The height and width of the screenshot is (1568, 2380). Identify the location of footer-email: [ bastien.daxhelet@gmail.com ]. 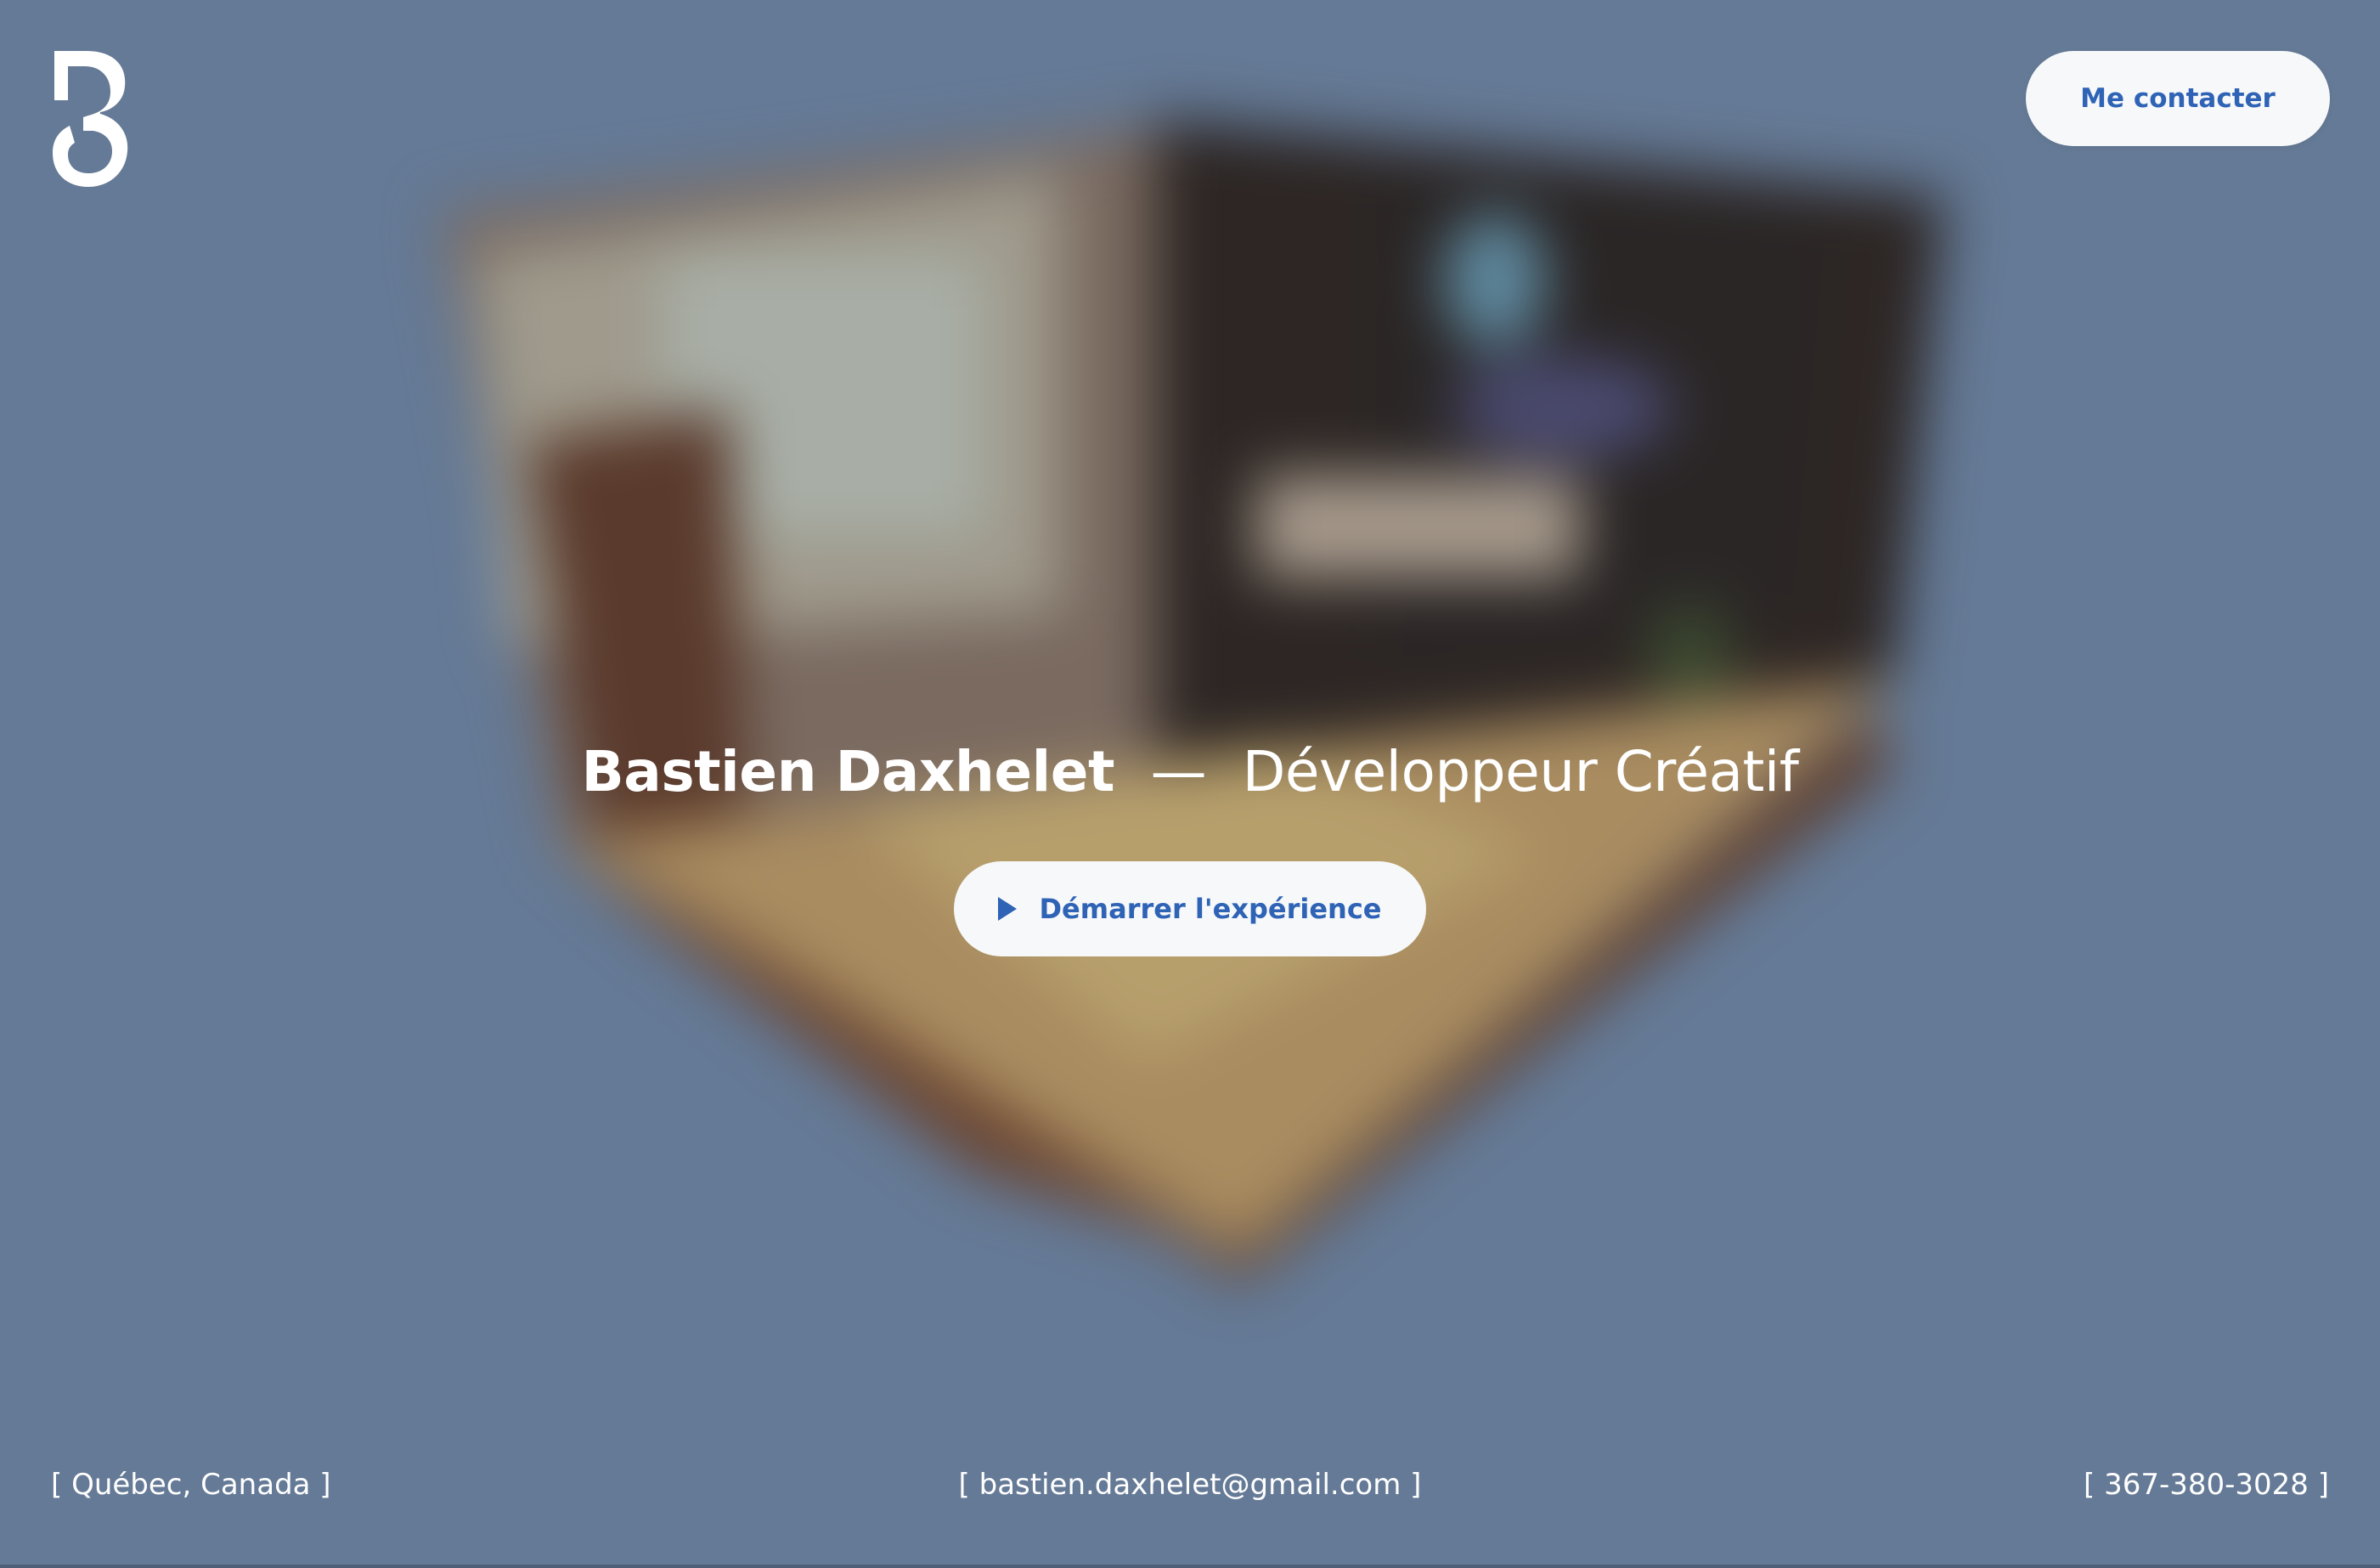
(1190, 1485).